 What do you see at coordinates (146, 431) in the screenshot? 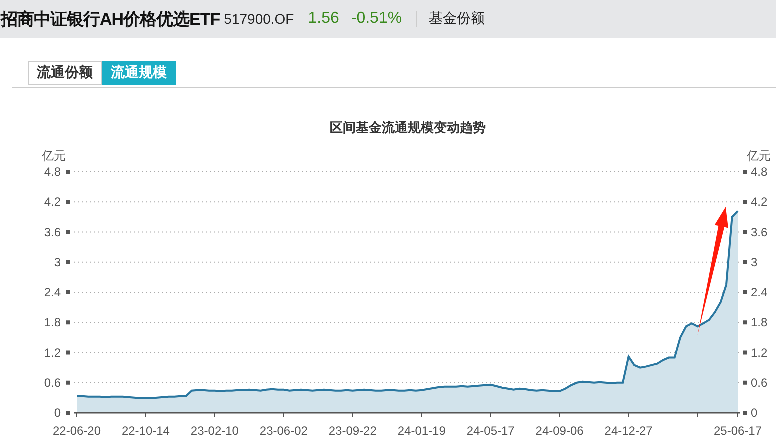
I see `x-tick-label: 22-10-14` at bounding box center [146, 431].